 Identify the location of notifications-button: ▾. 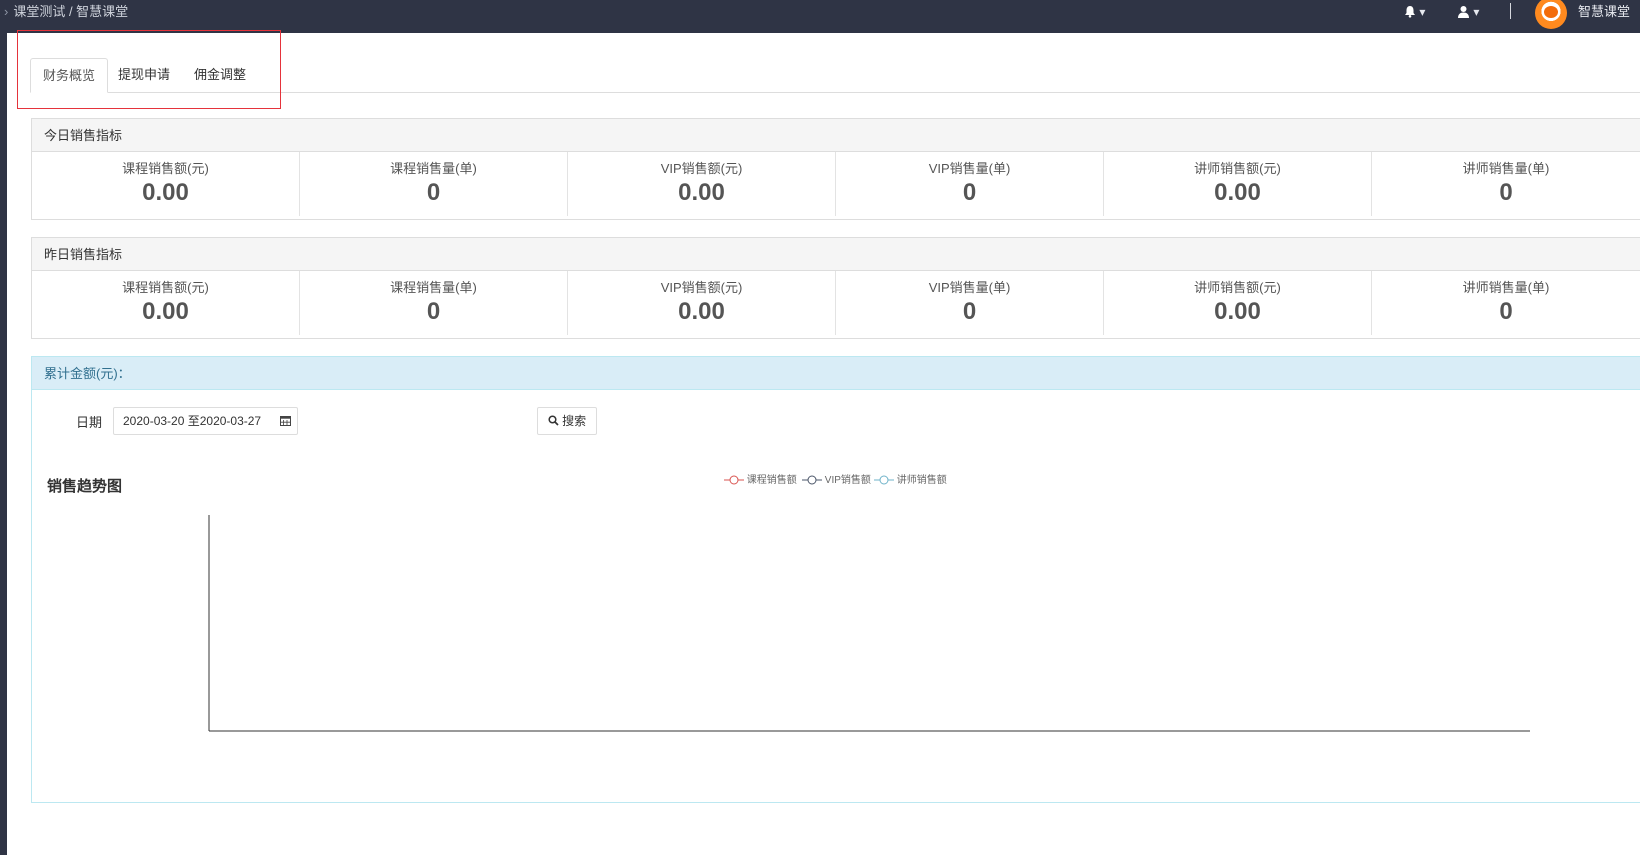
(1414, 12).